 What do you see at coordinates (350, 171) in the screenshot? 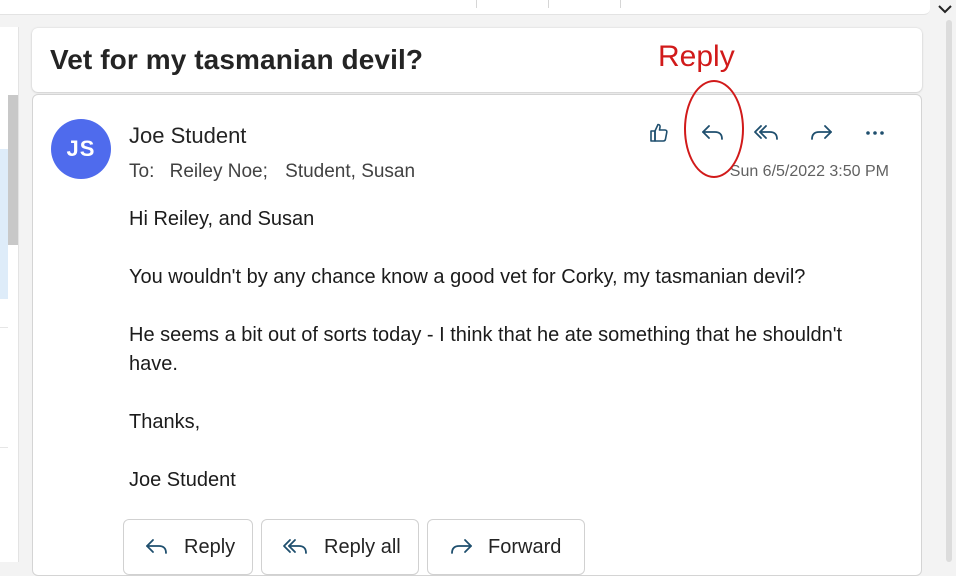
I see `recipient-susan-student: Student, Susan` at bounding box center [350, 171].